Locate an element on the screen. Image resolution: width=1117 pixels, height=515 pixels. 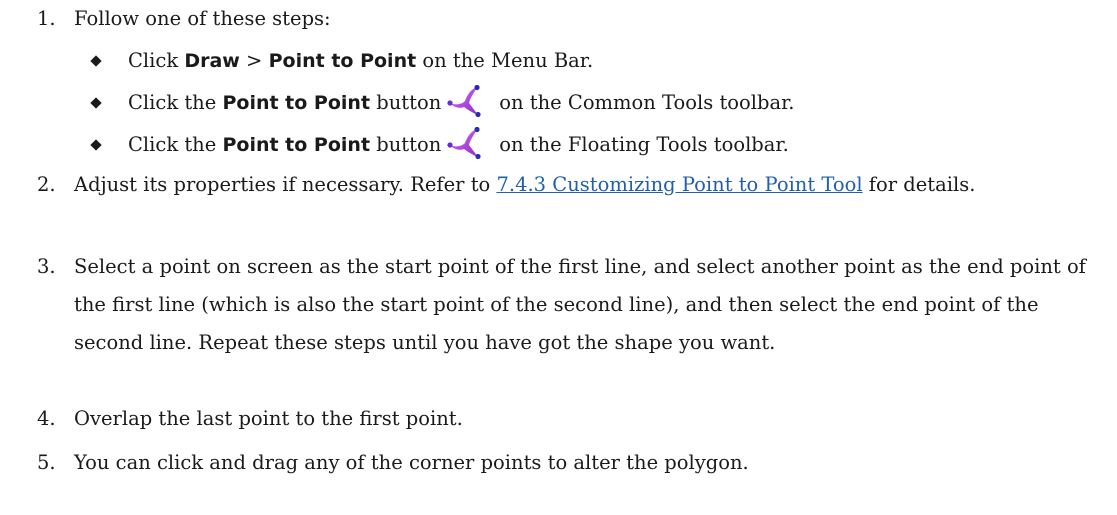
step-text: Follow one of these steps: is located at coordinates (202, 18).